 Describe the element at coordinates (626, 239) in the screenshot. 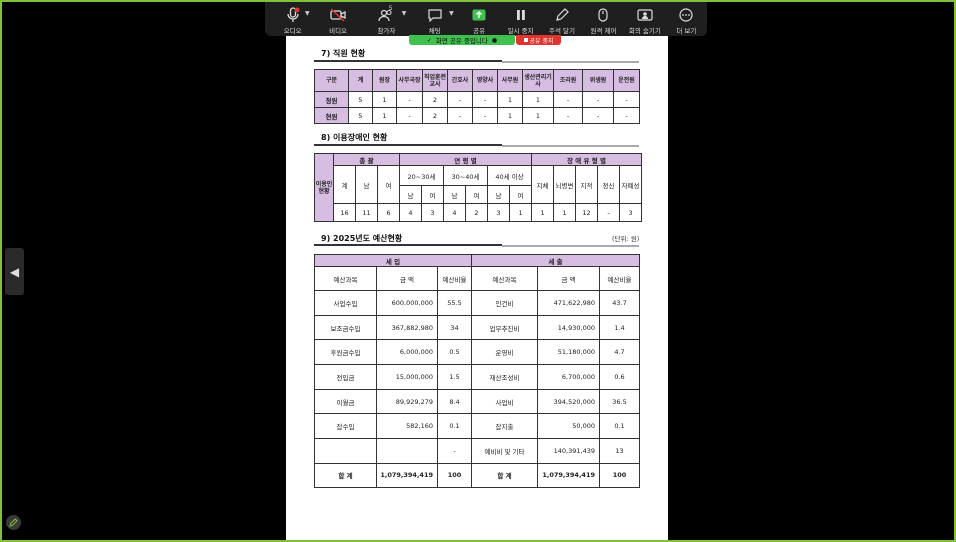

I see `unit-label: (단위: 원)` at that location.